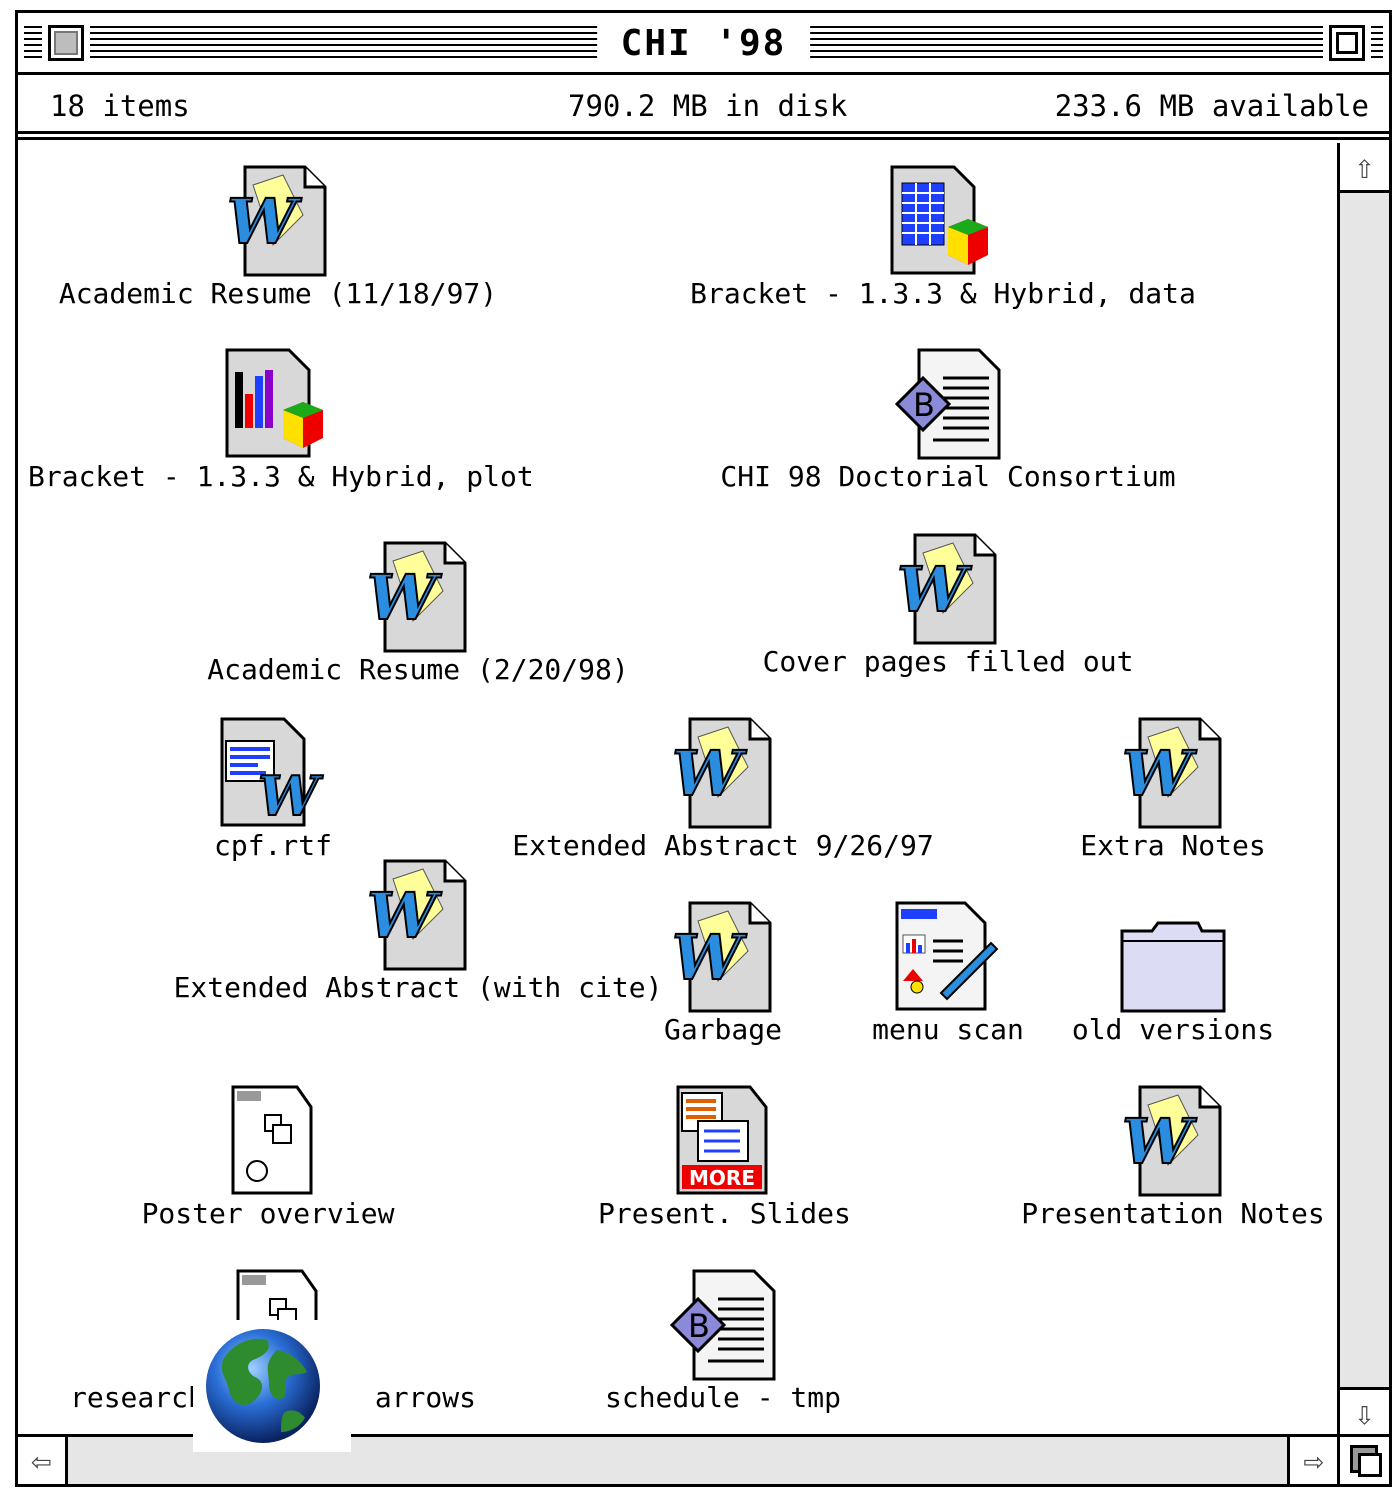 The image size is (1399, 1489). I want to click on file-label: Academic Resume (2/20/98), so click(418, 669).